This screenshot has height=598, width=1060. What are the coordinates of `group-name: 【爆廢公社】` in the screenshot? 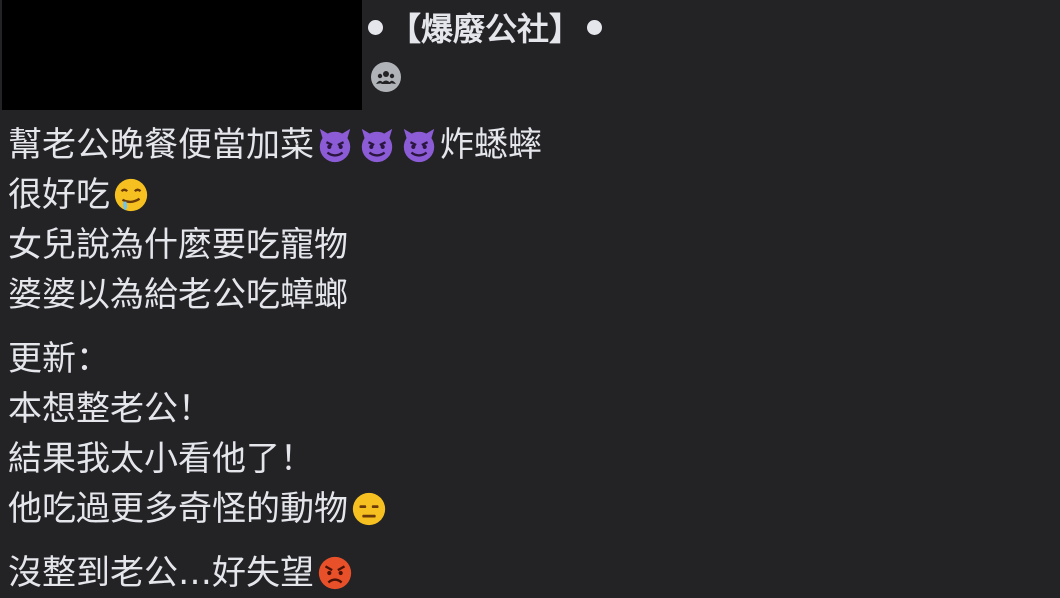 It's located at (485, 27).